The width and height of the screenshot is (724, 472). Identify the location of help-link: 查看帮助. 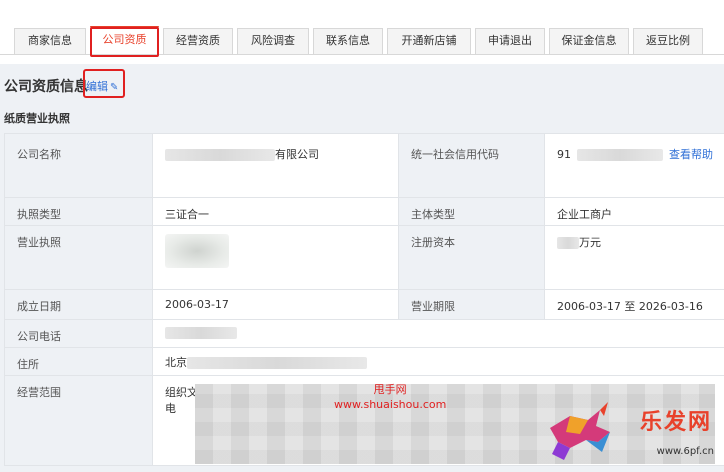
(691, 154).